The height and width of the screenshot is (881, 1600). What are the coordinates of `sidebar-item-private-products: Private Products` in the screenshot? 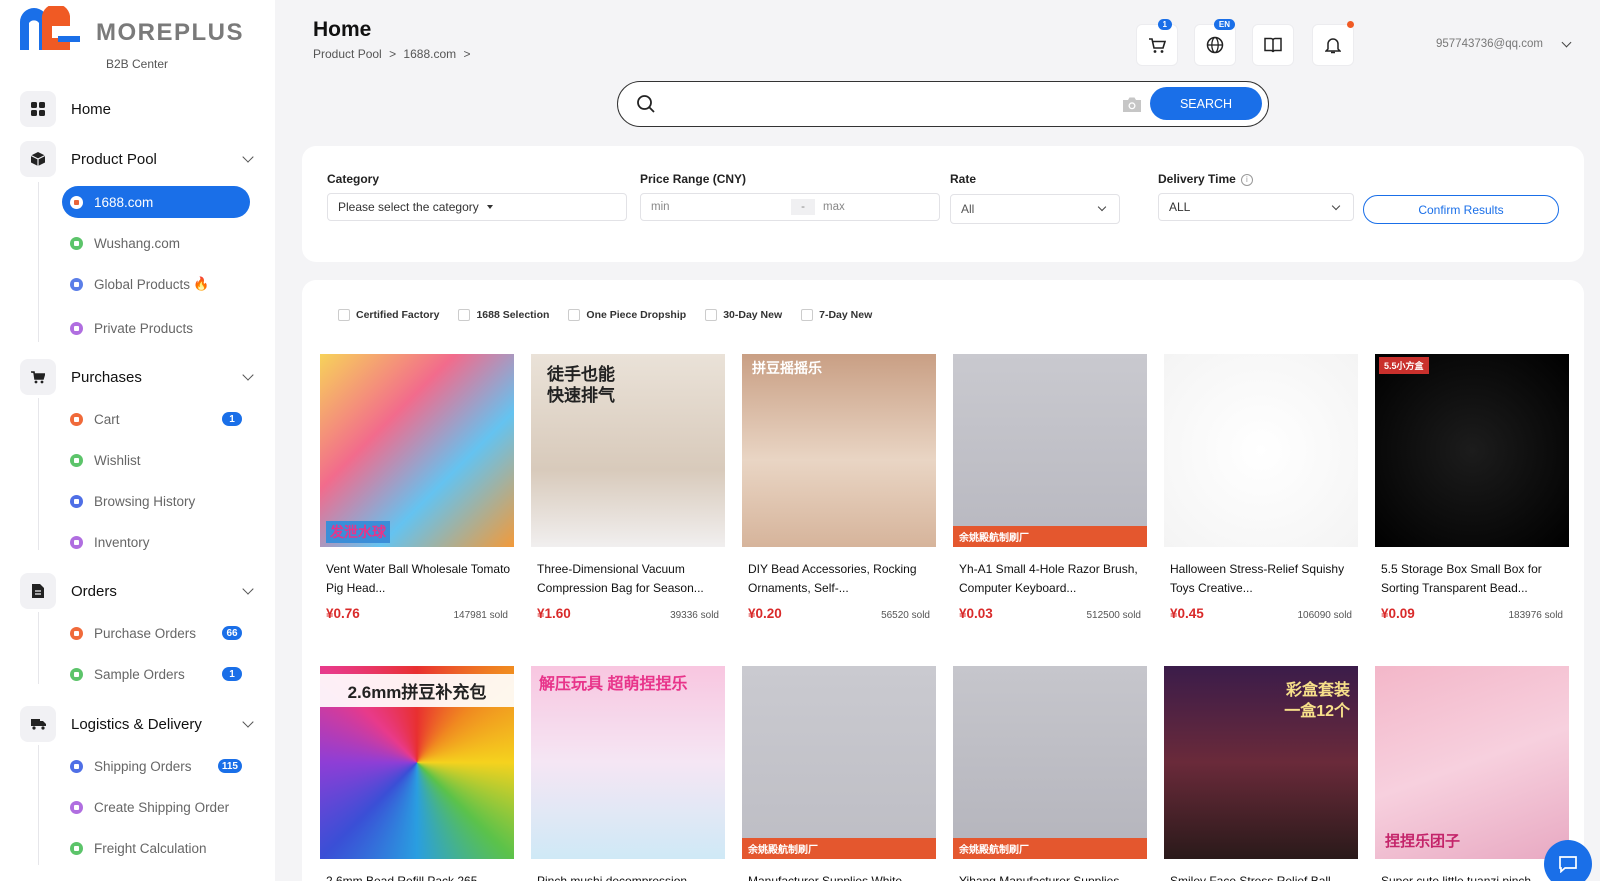 It's located at (156, 328).